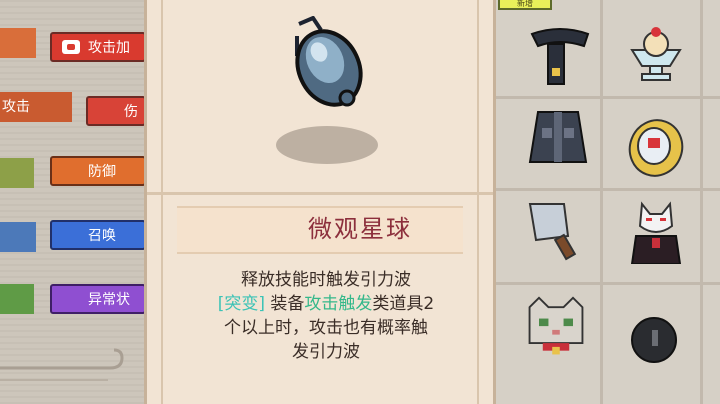  What do you see at coordinates (326, 280) in the screenshot?
I see `description-line: 释放技能时触发引力波` at bounding box center [326, 280].